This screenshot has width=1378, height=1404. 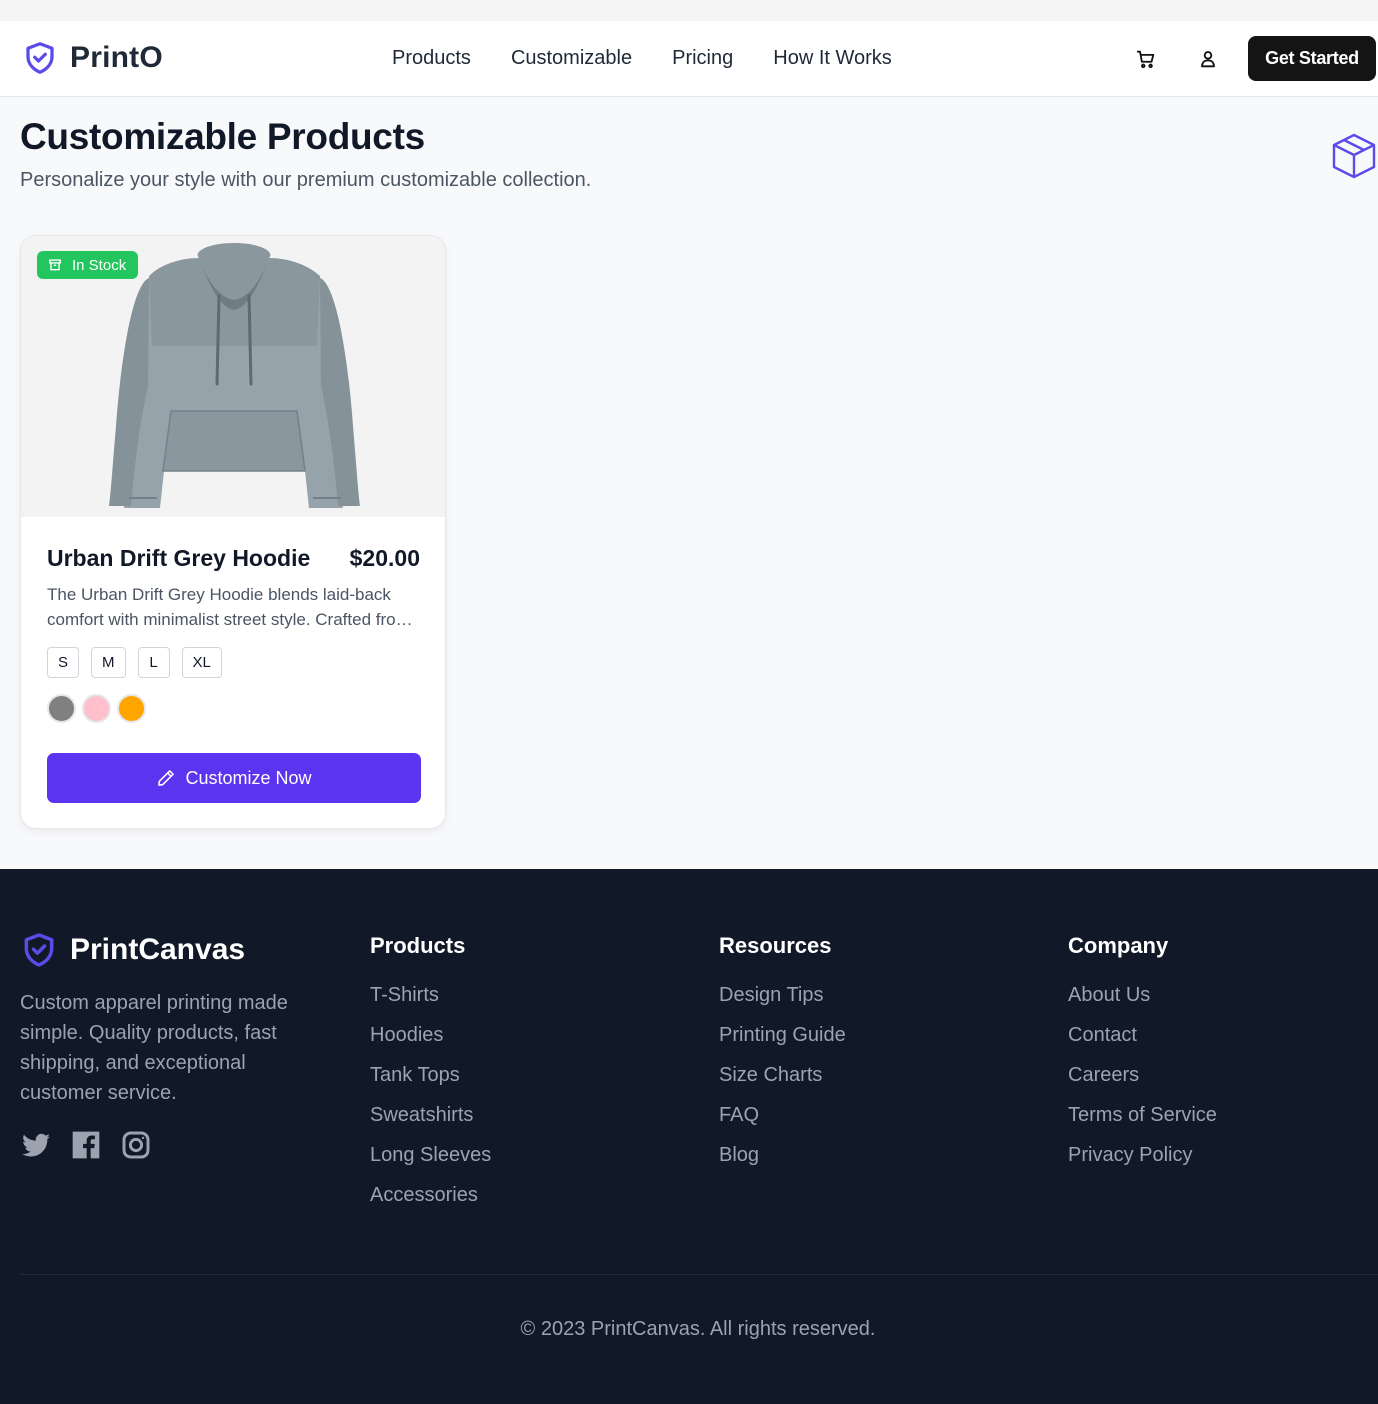 I want to click on color-selector, so click(x=99, y=708).